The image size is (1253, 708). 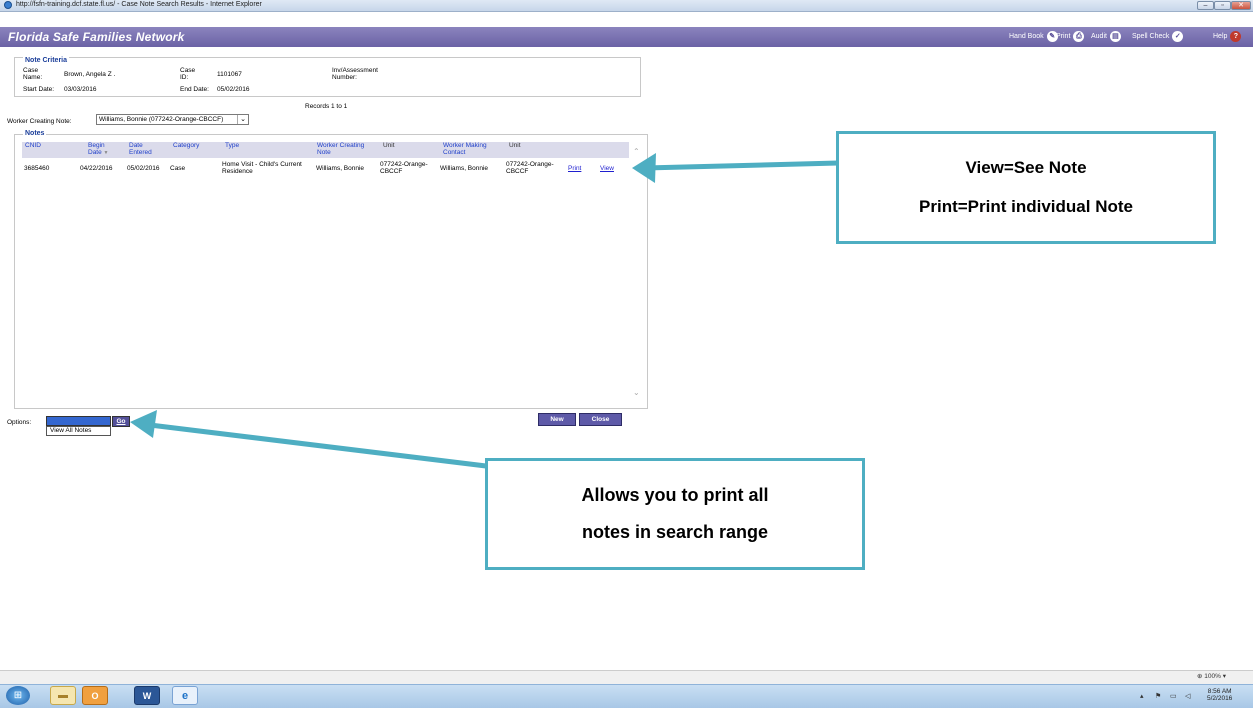 I want to click on volume-icon: ◁, so click(x=1187, y=696).